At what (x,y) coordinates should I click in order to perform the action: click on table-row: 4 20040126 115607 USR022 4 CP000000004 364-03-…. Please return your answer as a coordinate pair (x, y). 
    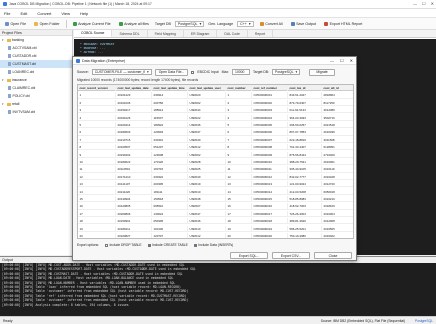
    Looking at the image, I should click on (215, 117).